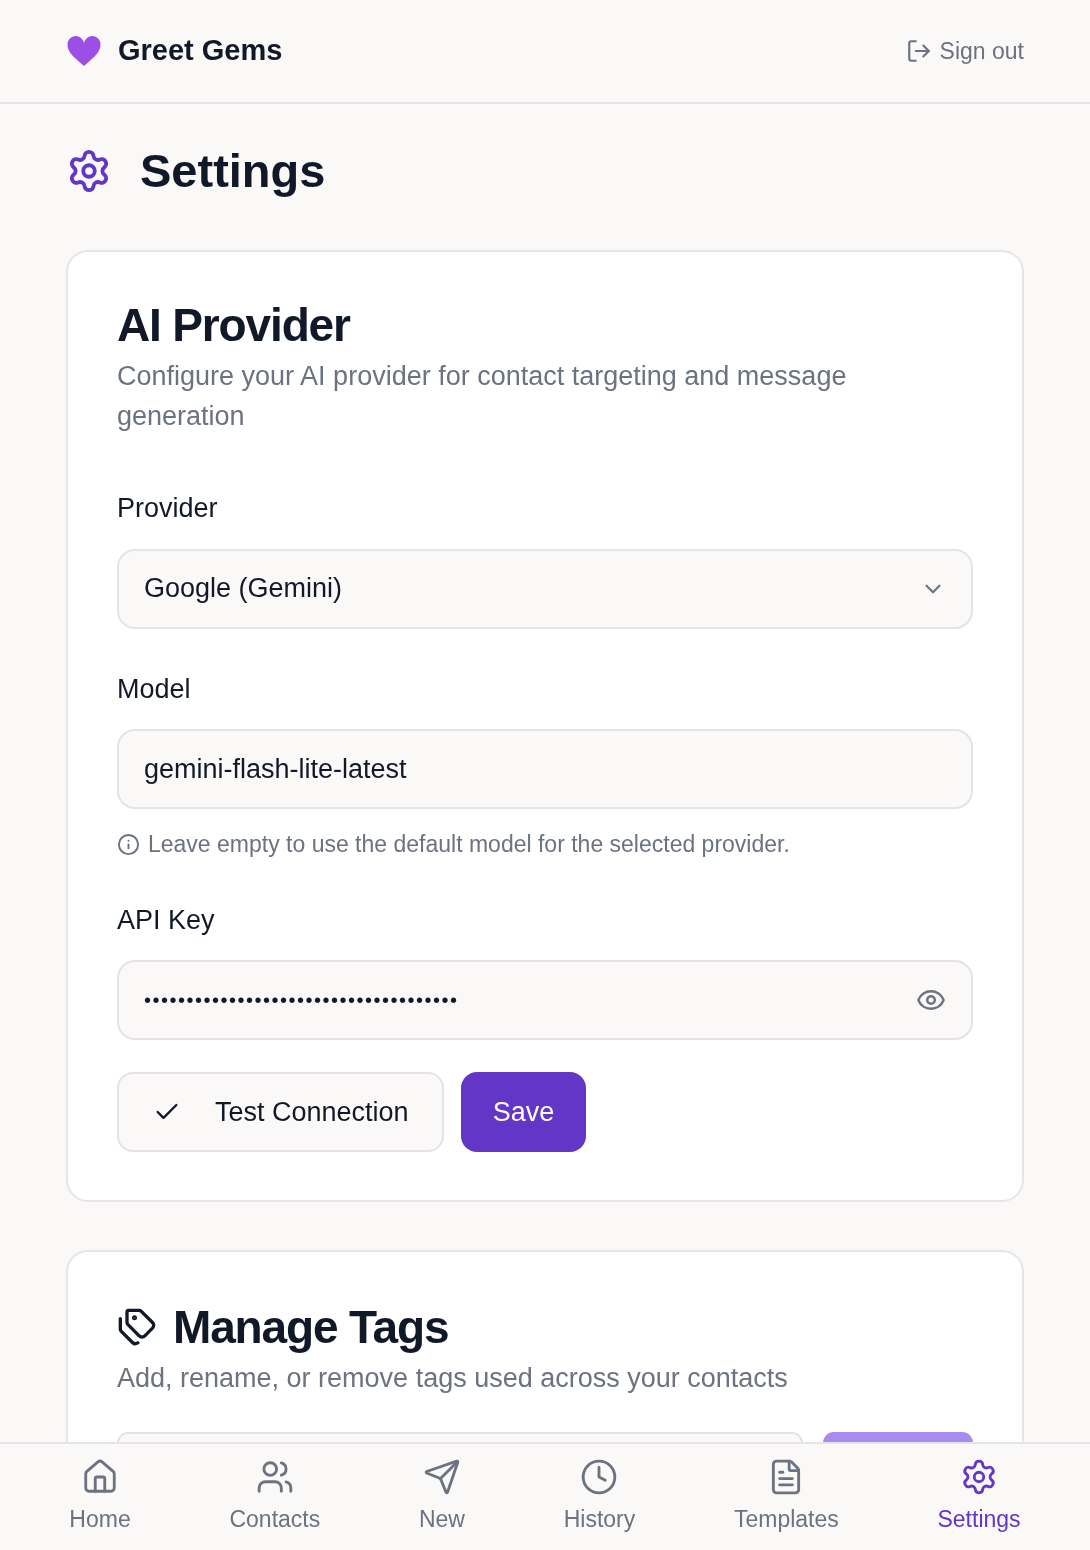 This screenshot has width=1090, height=1550. I want to click on page-title: Settings, so click(233, 170).